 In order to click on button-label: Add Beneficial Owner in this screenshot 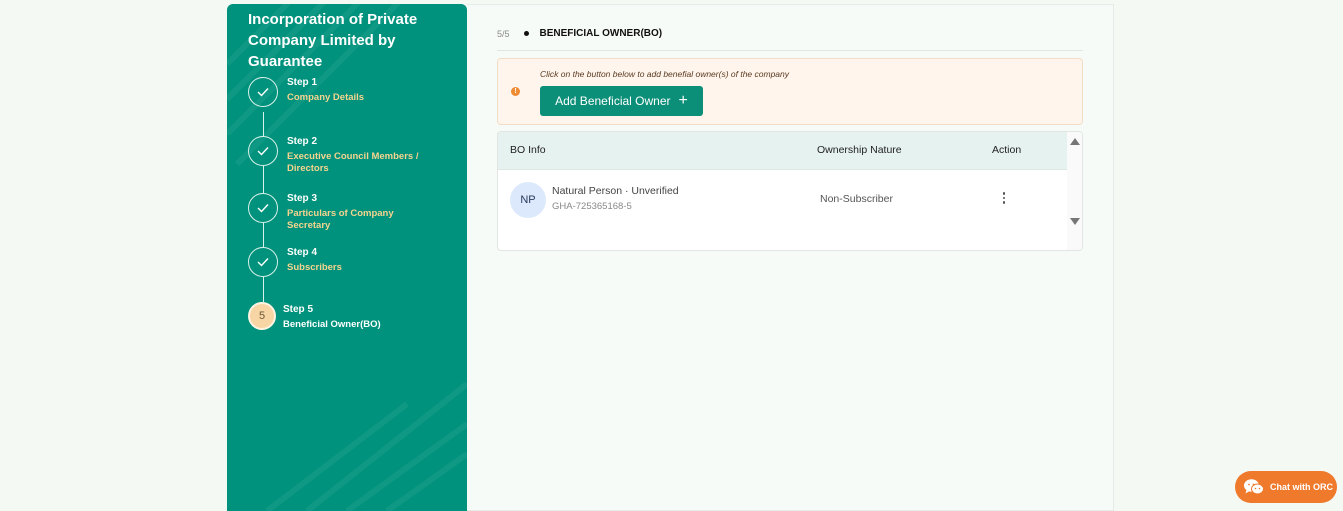, I will do `click(613, 101)`.